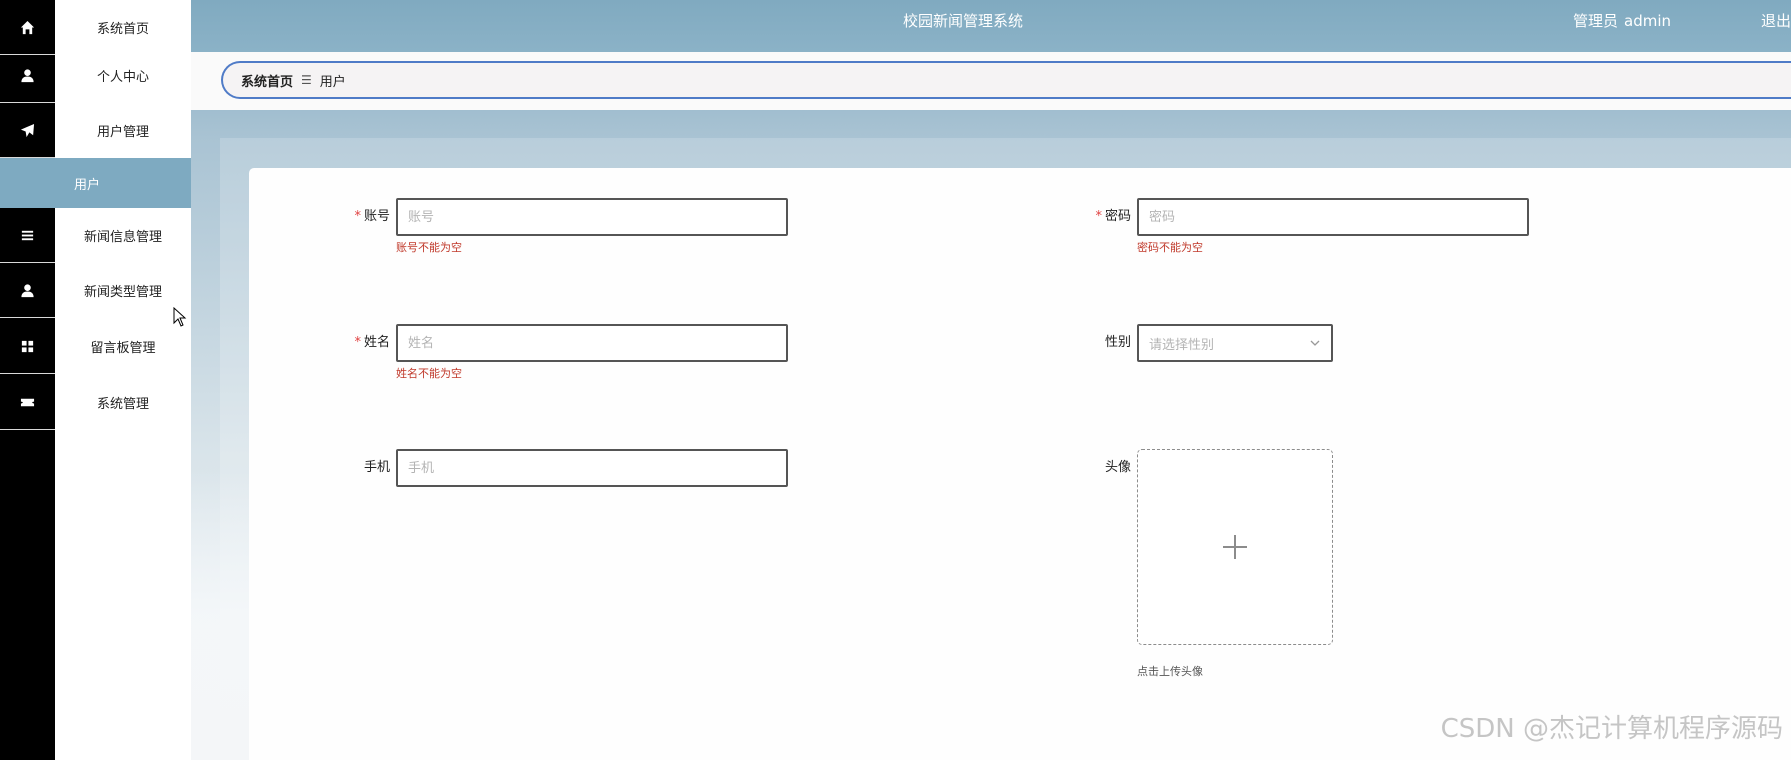 This screenshot has height=760, width=1791. Describe the element at coordinates (1611, 729) in the screenshot. I see `watermark: CSDN @杰记计算机程序源码` at that location.